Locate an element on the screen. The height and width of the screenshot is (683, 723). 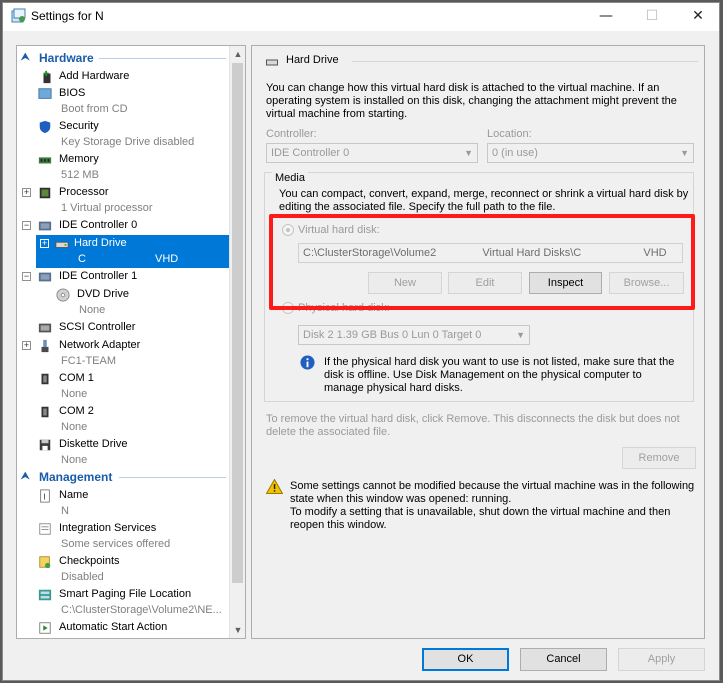
memory-icon is located at coordinates (45, 160).